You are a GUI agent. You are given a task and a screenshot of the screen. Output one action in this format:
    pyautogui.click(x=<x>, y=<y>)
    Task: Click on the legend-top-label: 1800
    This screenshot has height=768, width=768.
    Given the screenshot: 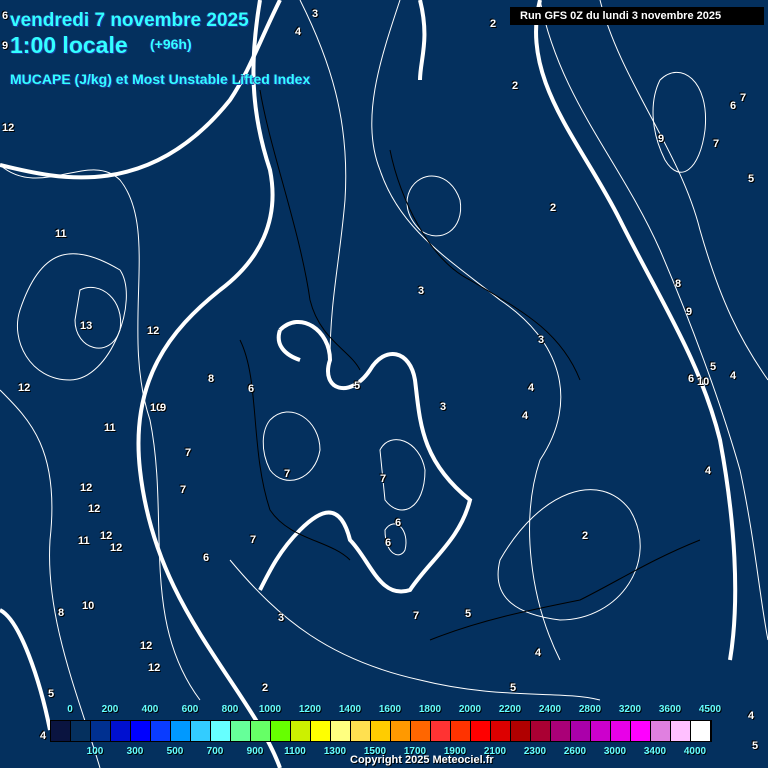 What is the action you would take?
    pyautogui.click(x=430, y=709)
    